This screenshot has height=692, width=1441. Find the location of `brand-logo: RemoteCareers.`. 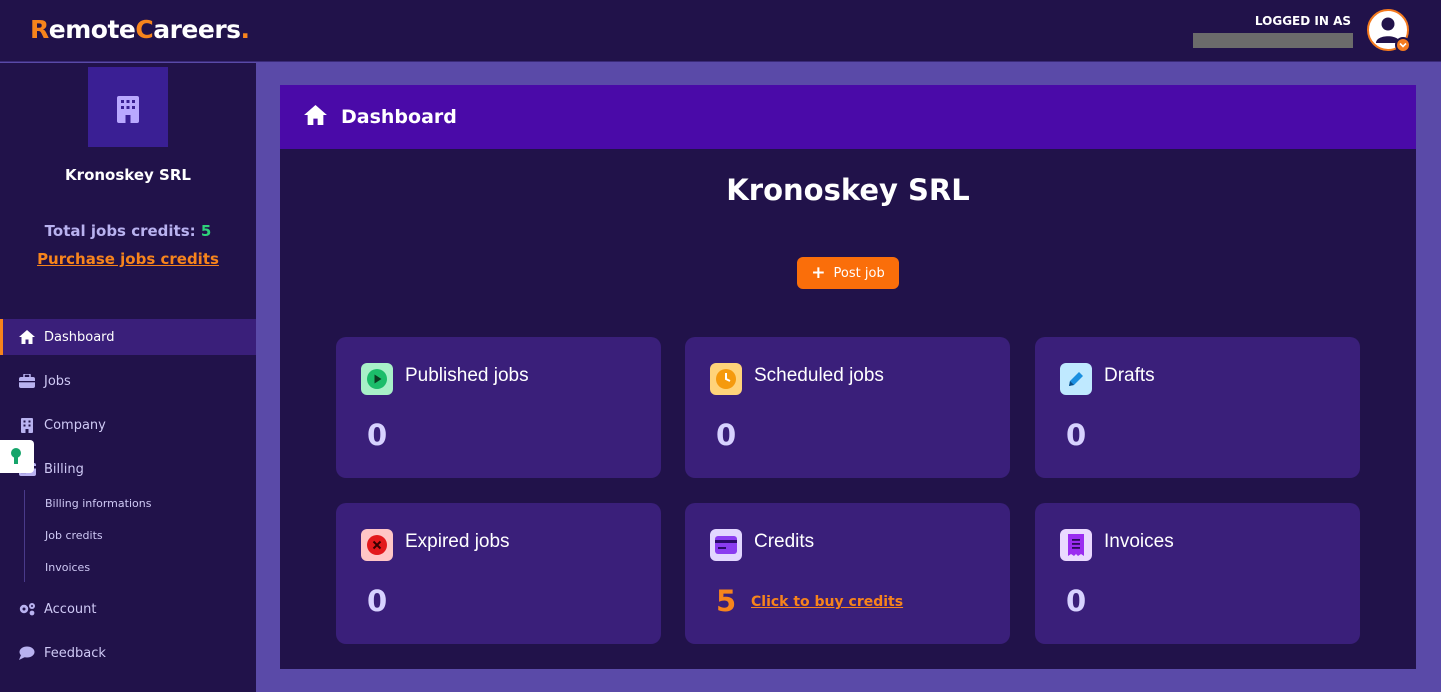

brand-logo: RemoteCareers. is located at coordinates (140, 29).